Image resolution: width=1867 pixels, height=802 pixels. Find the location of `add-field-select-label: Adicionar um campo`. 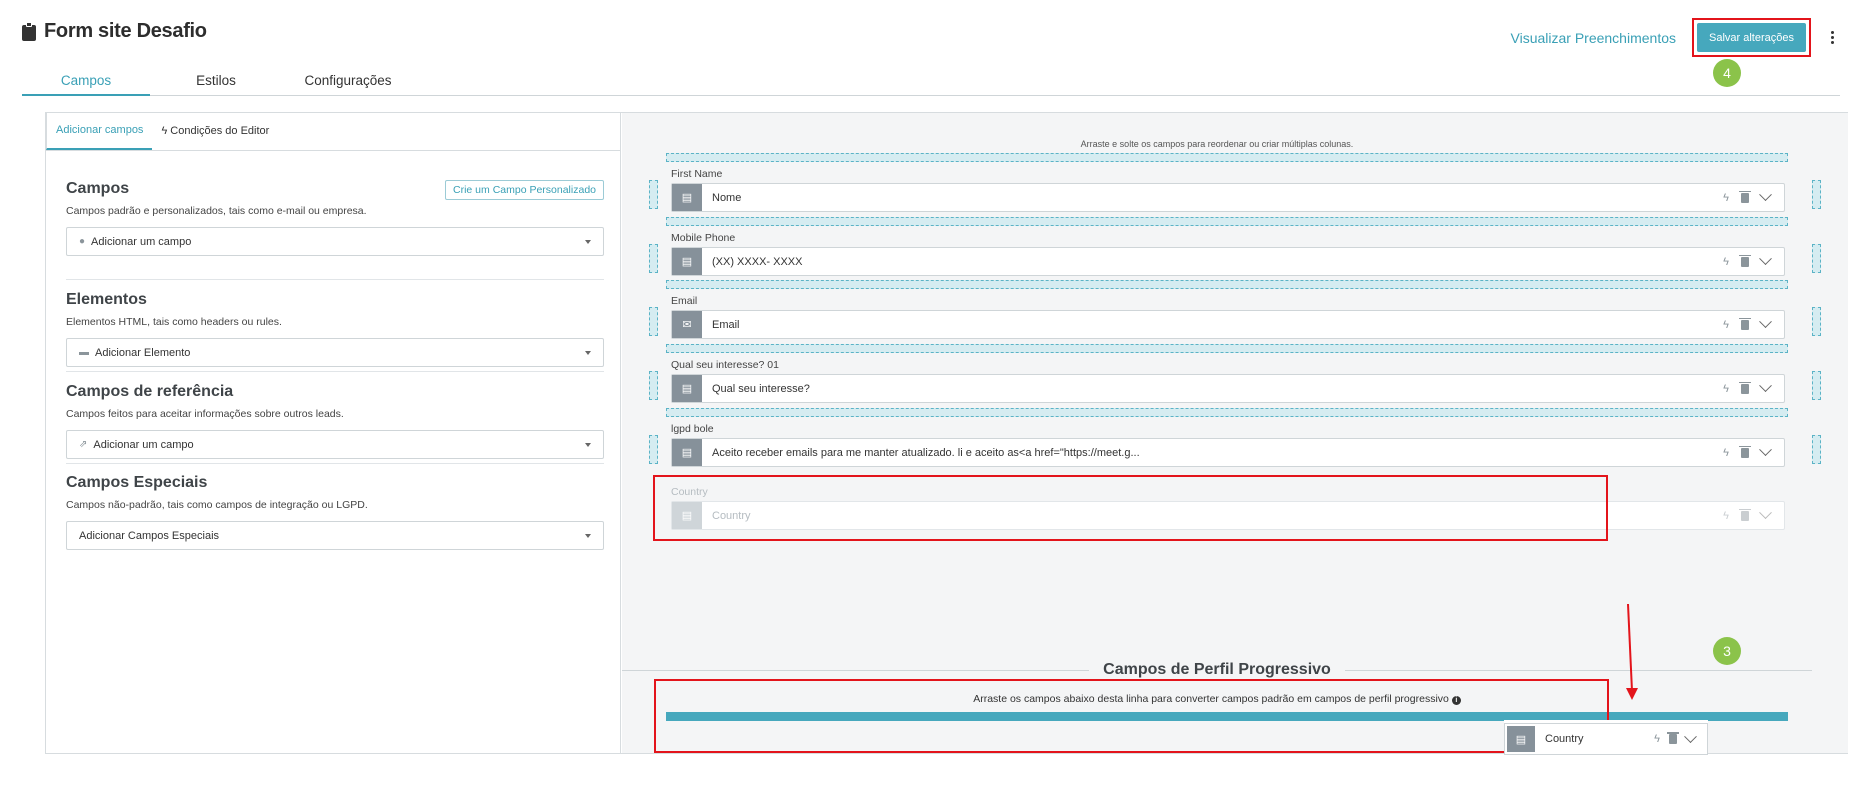

add-field-select-label: Adicionar um campo is located at coordinates (141, 241).